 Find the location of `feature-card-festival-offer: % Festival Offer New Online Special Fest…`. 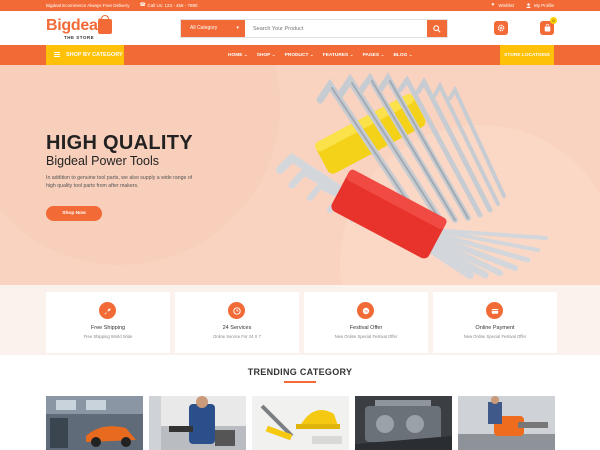

feature-card-festival-offer: % Festival Offer New Online Special Fest… is located at coordinates (366, 322).